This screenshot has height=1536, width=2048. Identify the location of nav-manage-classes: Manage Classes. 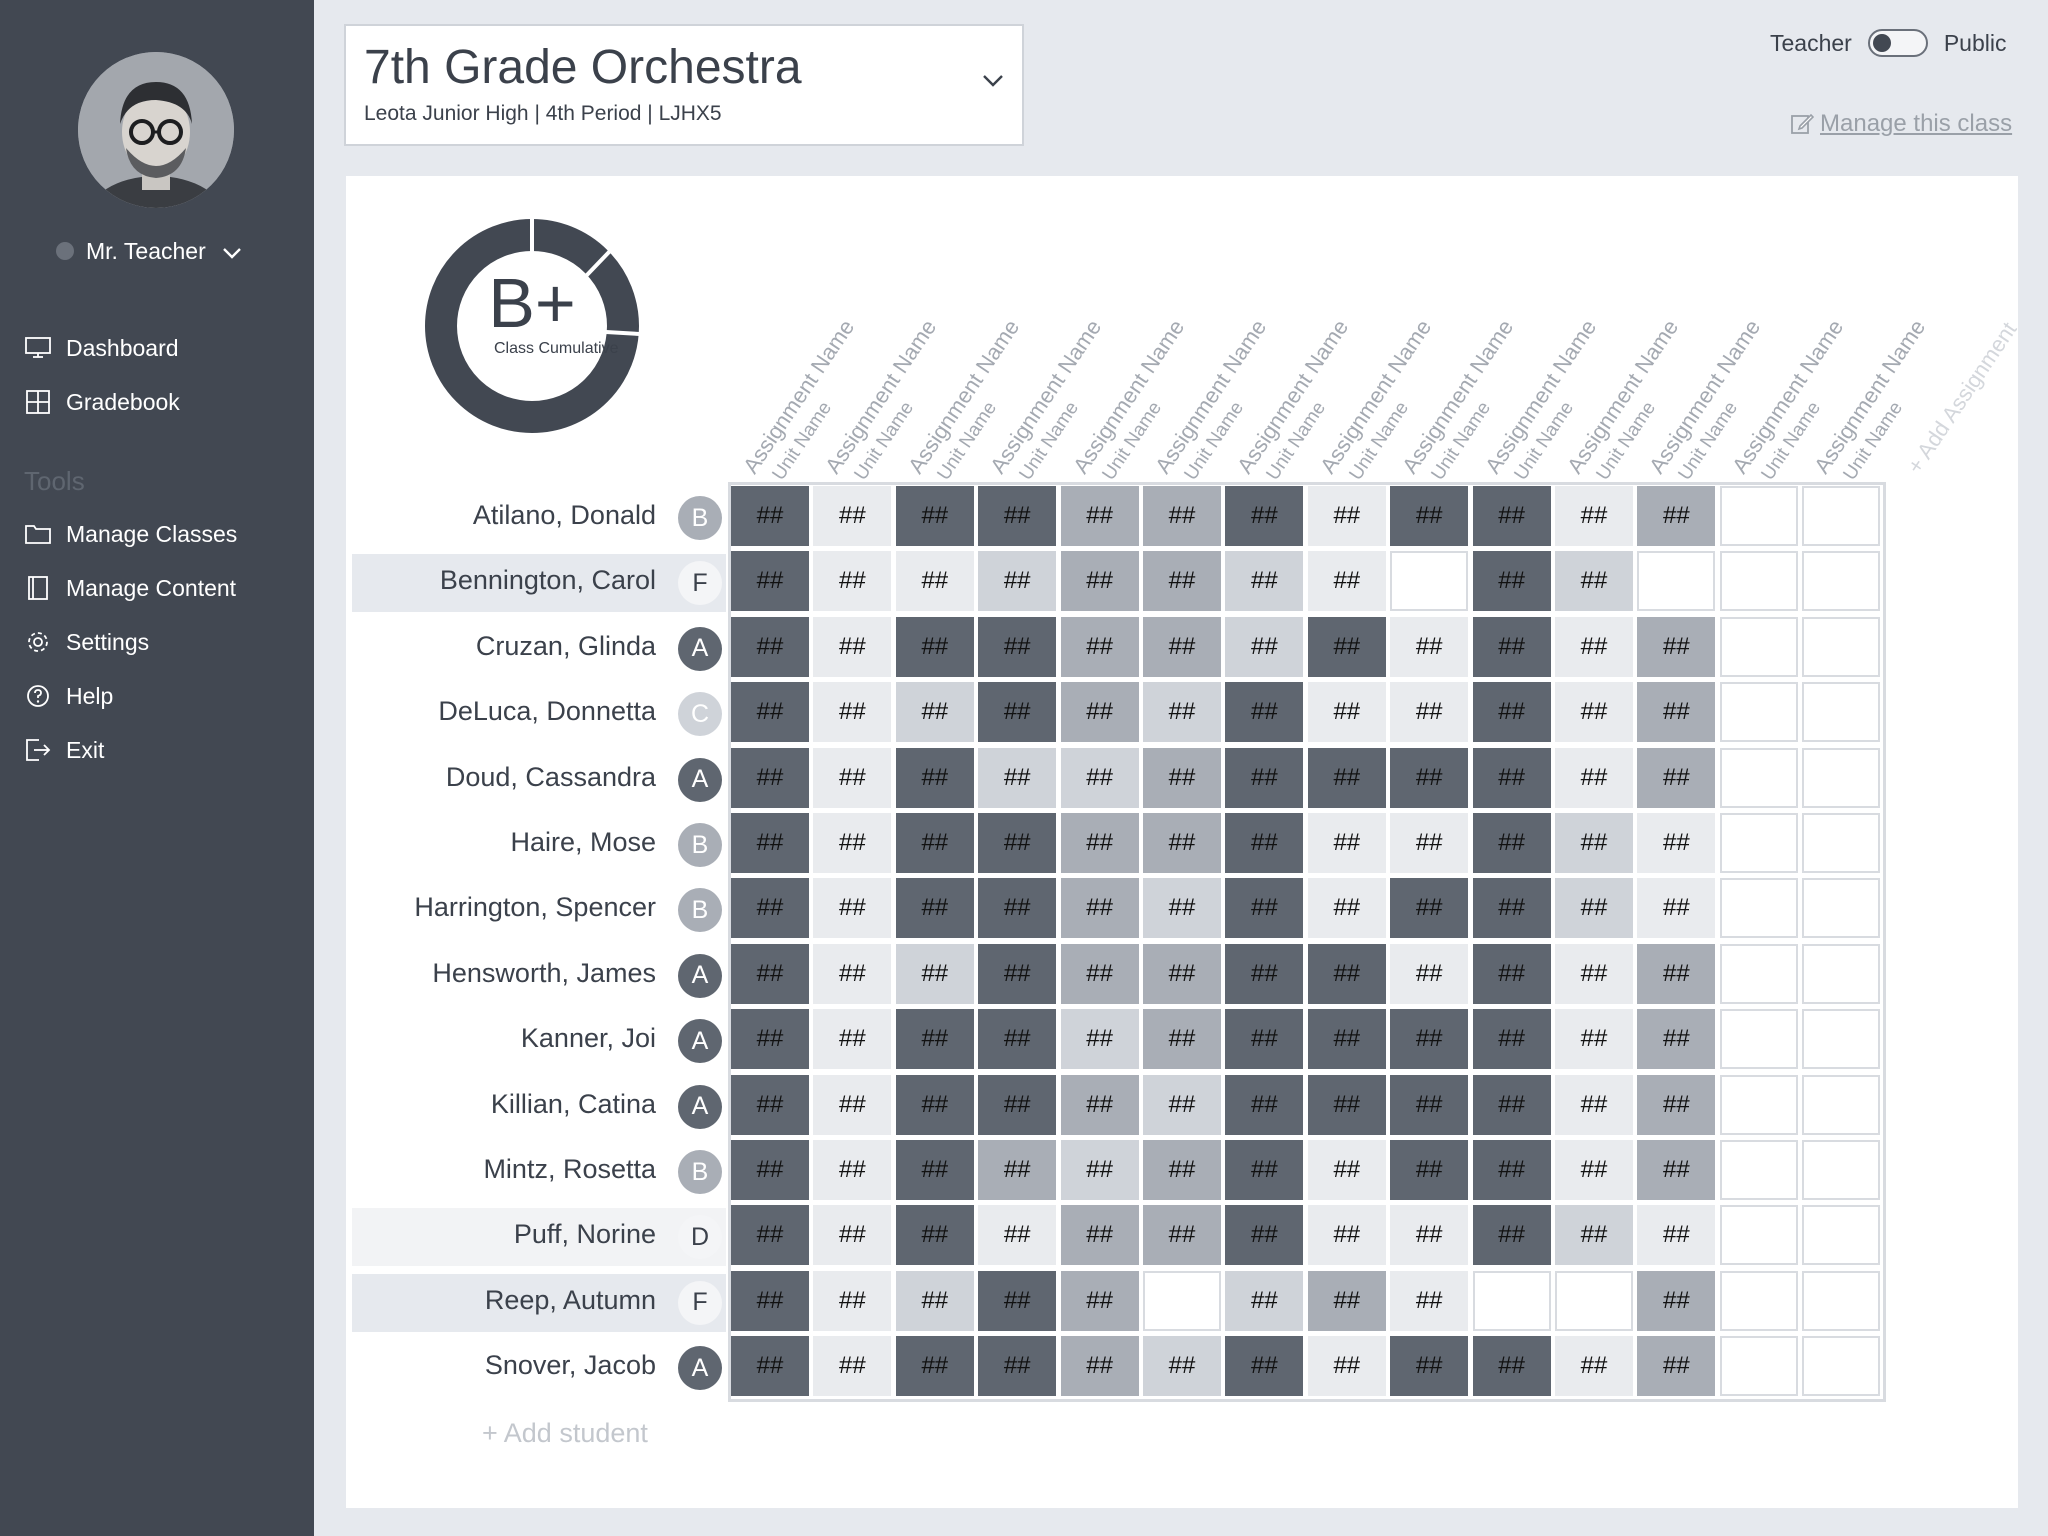
(130, 534).